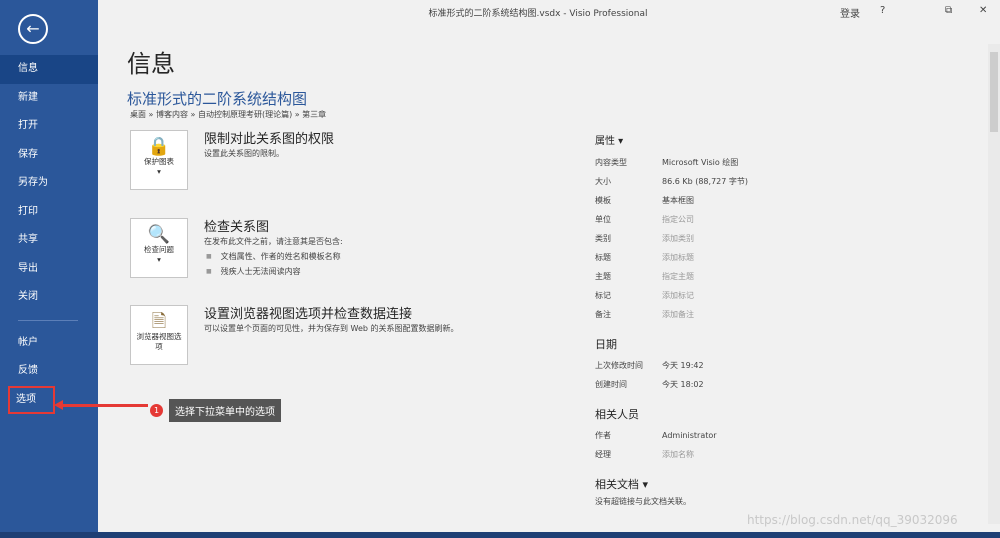 The image size is (1000, 538). I want to click on browser-view-options-button: 🗎 浏览器视图选项, so click(159, 335).